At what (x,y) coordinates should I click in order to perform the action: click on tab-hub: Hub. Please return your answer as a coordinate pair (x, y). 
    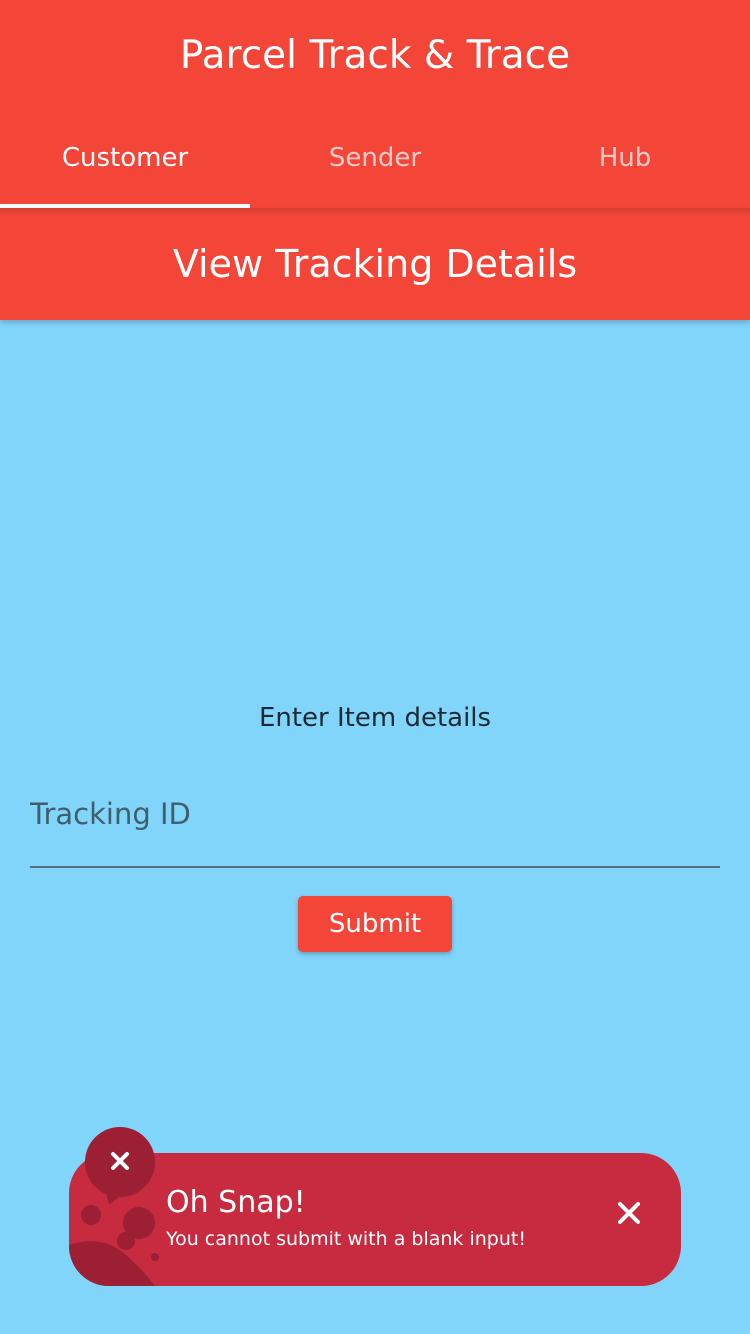
    Looking at the image, I should click on (625, 160).